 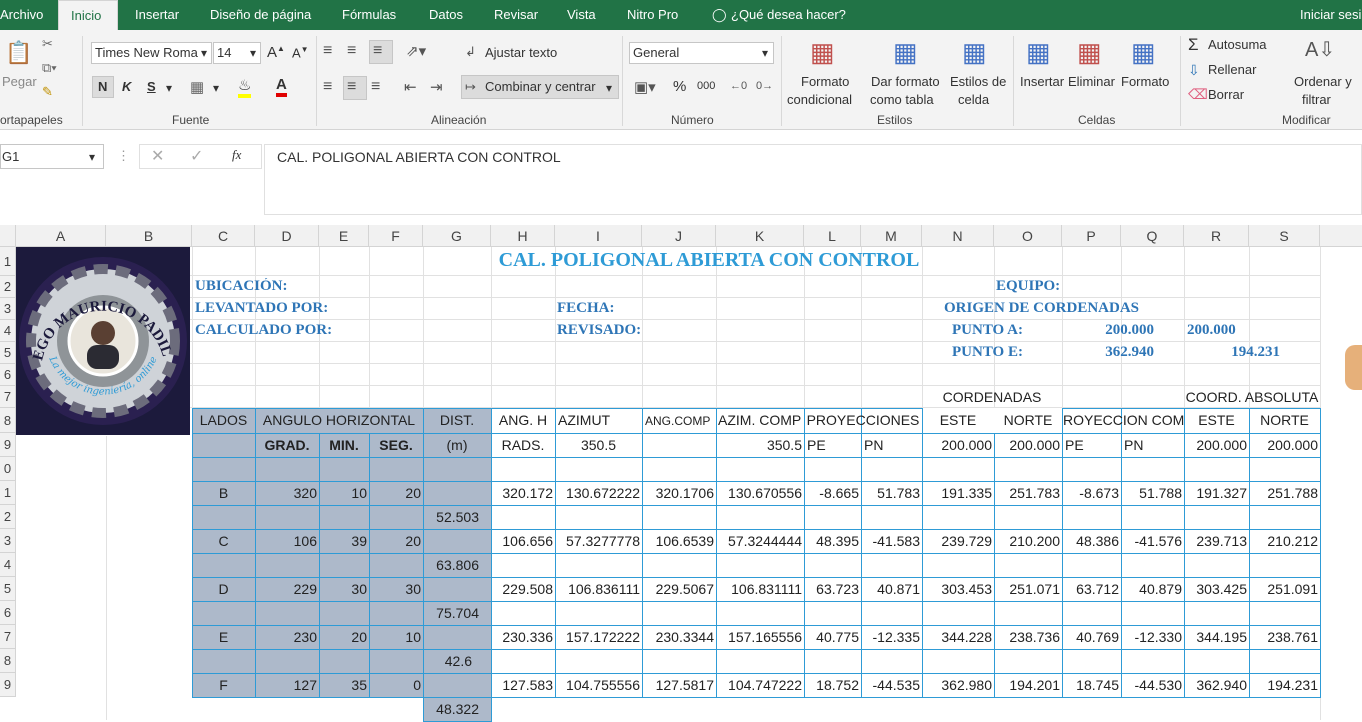 I want to click on paste-icon: 📋, so click(x=18, y=53).